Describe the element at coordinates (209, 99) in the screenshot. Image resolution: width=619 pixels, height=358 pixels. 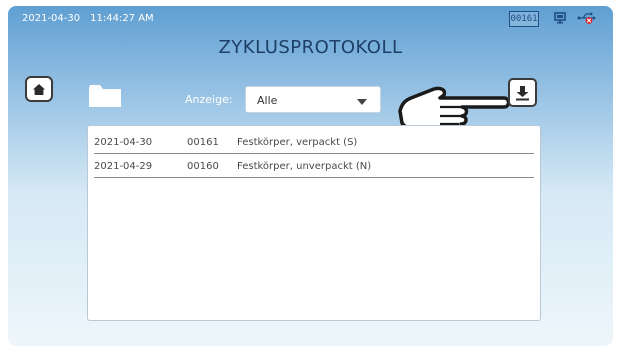
I see `filter-label: Anzeige:` at that location.